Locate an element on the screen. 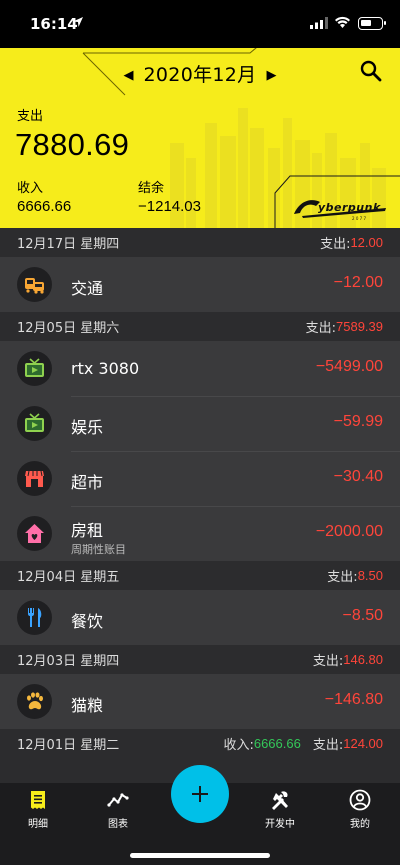 The image size is (400, 865). day-spend-value: 7589.39 is located at coordinates (359, 326).